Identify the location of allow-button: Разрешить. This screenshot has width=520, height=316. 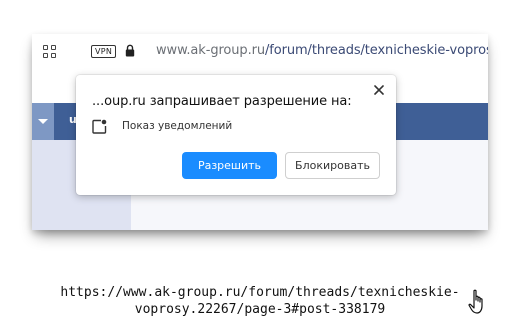
(229, 165).